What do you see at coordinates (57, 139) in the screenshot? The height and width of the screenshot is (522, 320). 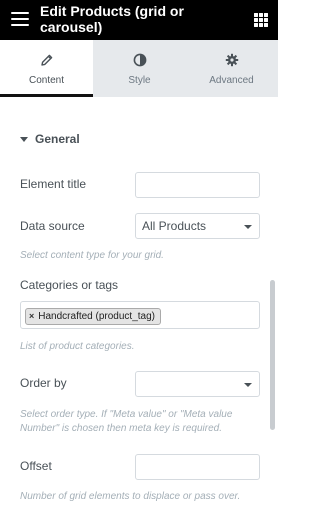 I see `section-title: General` at bounding box center [57, 139].